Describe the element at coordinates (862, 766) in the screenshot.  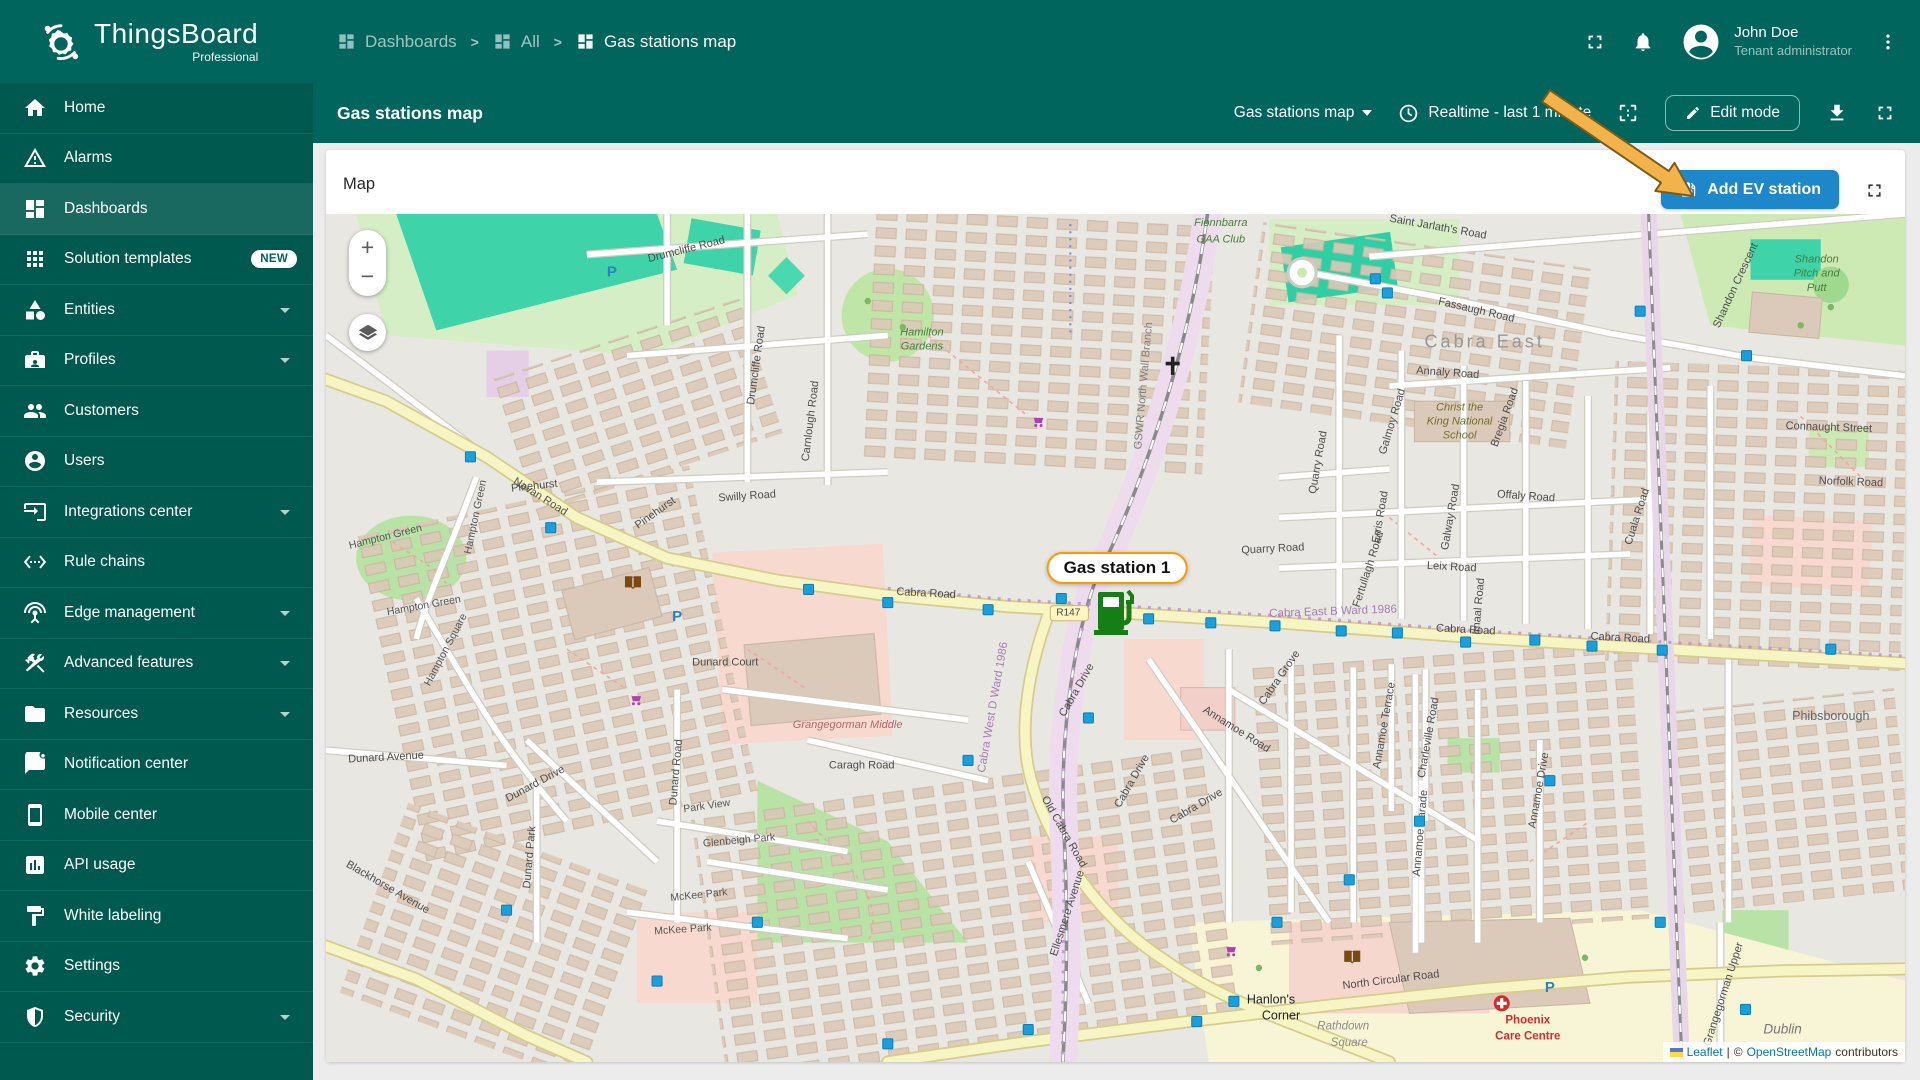
I see `map-label: Caragh Road` at that location.